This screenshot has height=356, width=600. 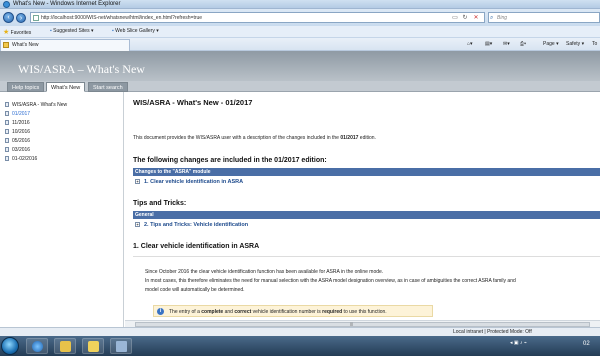 I want to click on sidebar-item-10-2016: 10/2016, so click(x=17, y=132).